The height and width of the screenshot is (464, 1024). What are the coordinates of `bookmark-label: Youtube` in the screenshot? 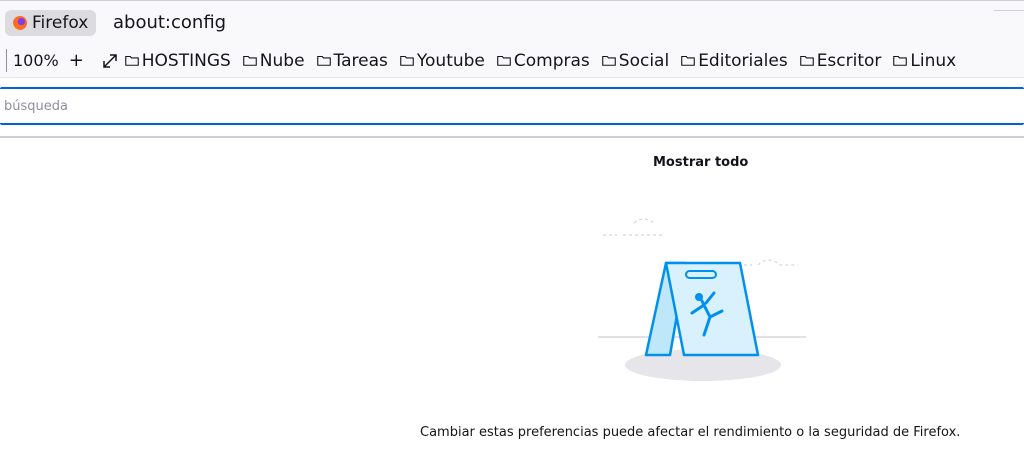 It's located at (450, 60).